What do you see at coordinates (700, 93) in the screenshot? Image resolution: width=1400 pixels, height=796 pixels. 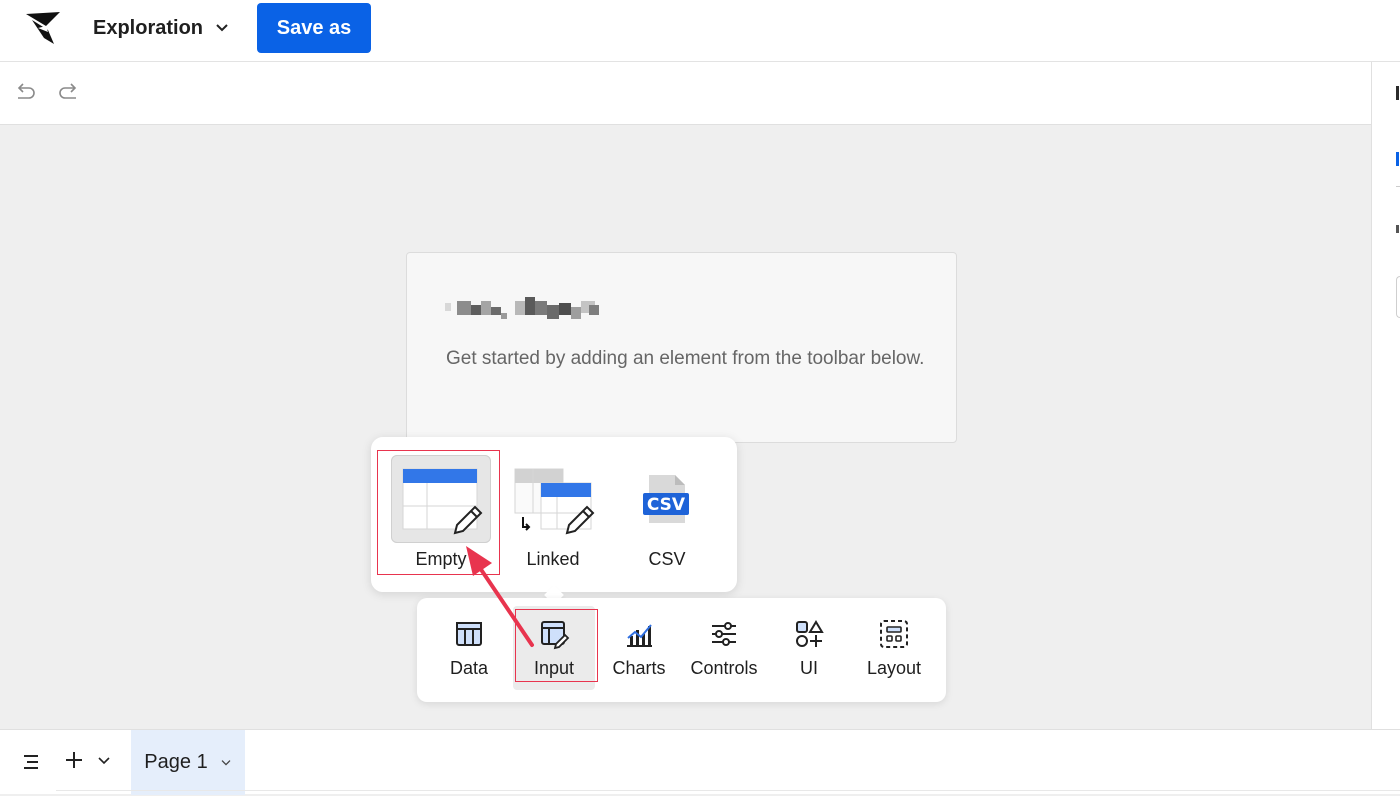 I see `edit-toolbar` at bounding box center [700, 93].